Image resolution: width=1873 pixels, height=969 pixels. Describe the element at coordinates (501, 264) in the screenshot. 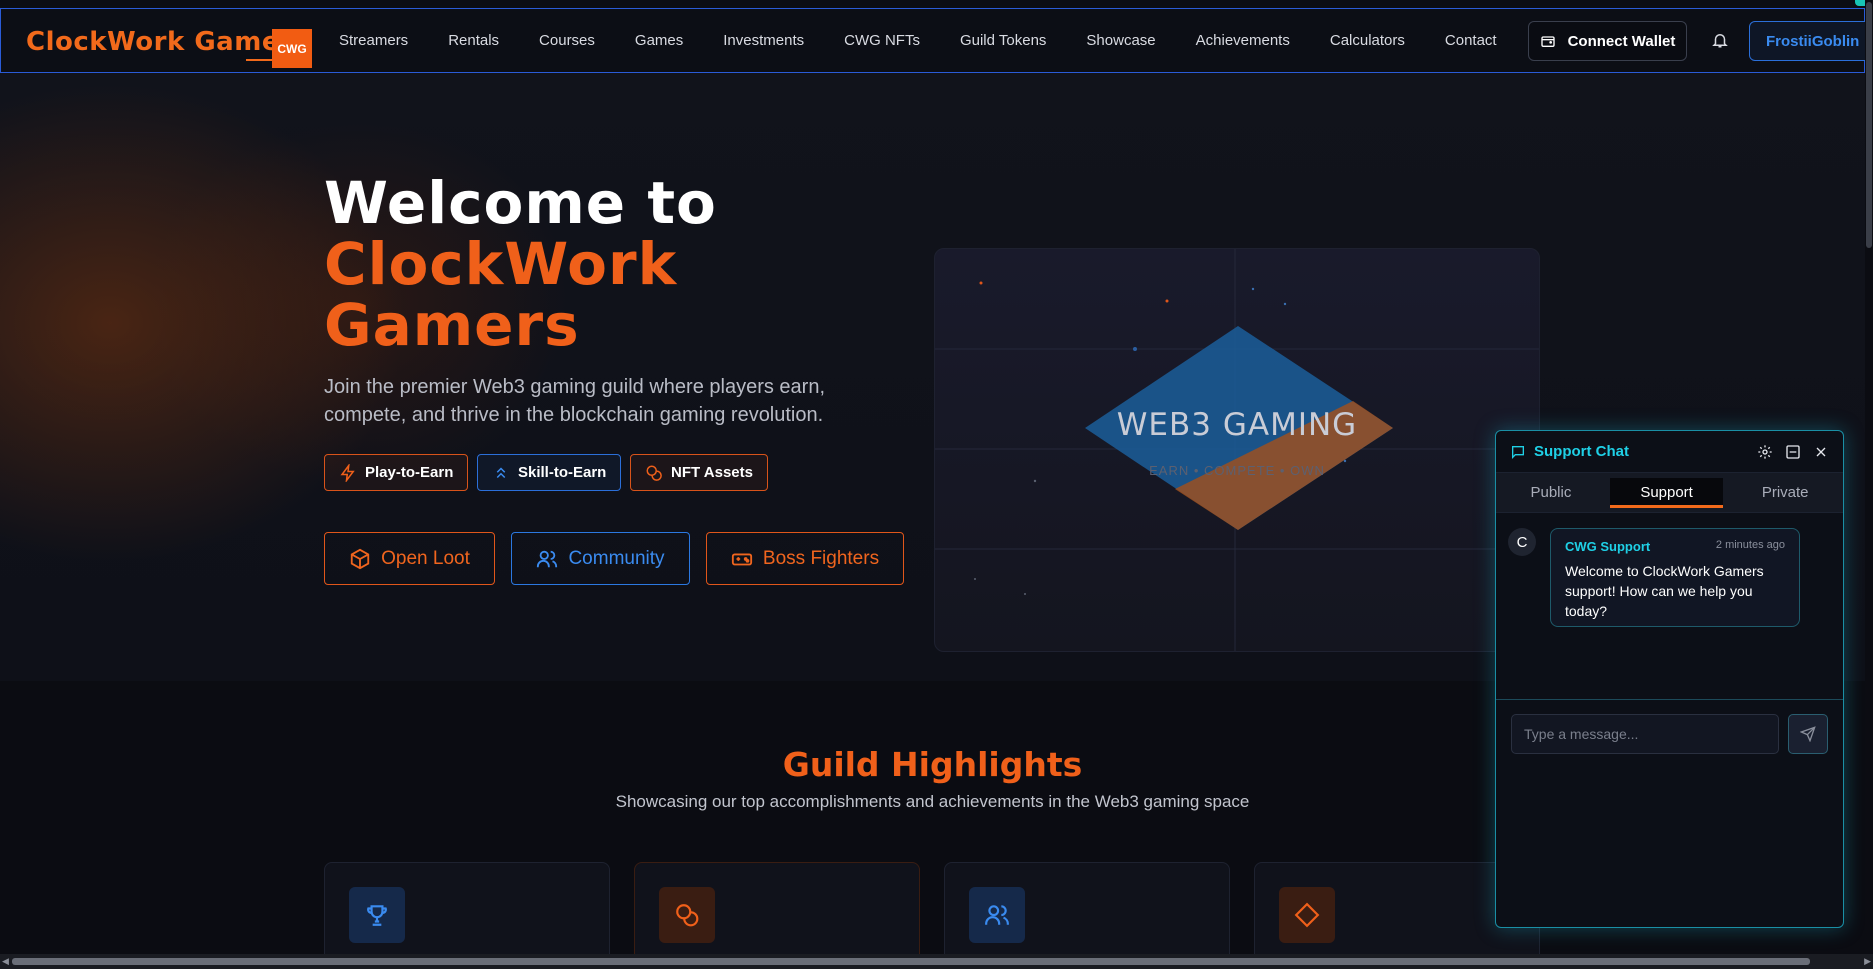

I see `hero-title-line2: ClockWork` at that location.